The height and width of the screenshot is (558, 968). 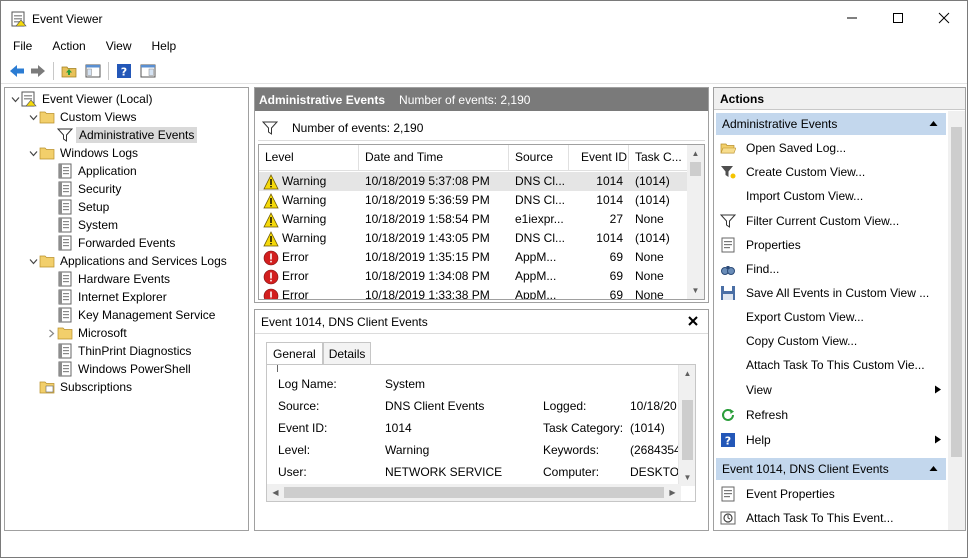 What do you see at coordinates (126, 261) in the screenshot?
I see `tree-item-applications-and-services-logs: Applications and Services Logs` at bounding box center [126, 261].